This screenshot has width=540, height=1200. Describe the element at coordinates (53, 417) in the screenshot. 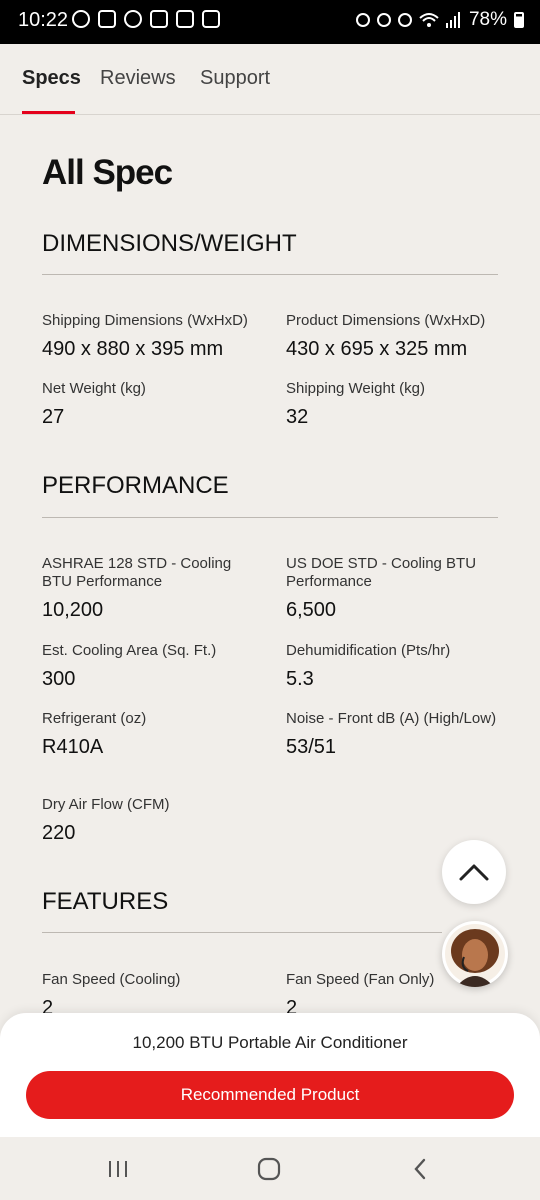

I see `spec-value: 27` at that location.